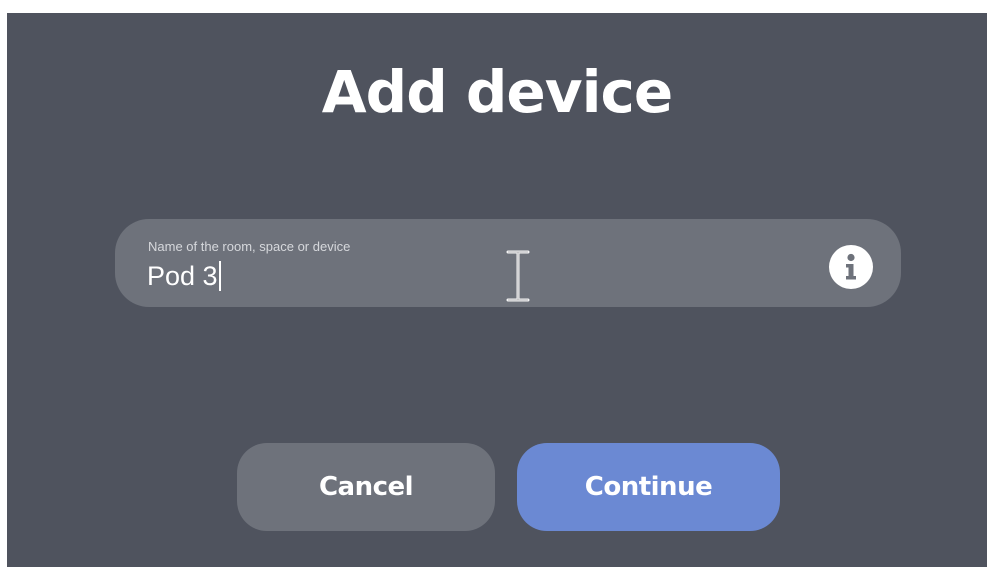 The width and height of the screenshot is (994, 572). I want to click on device-name-field: Name of the room, space or device Pod 3, so click(508, 263).